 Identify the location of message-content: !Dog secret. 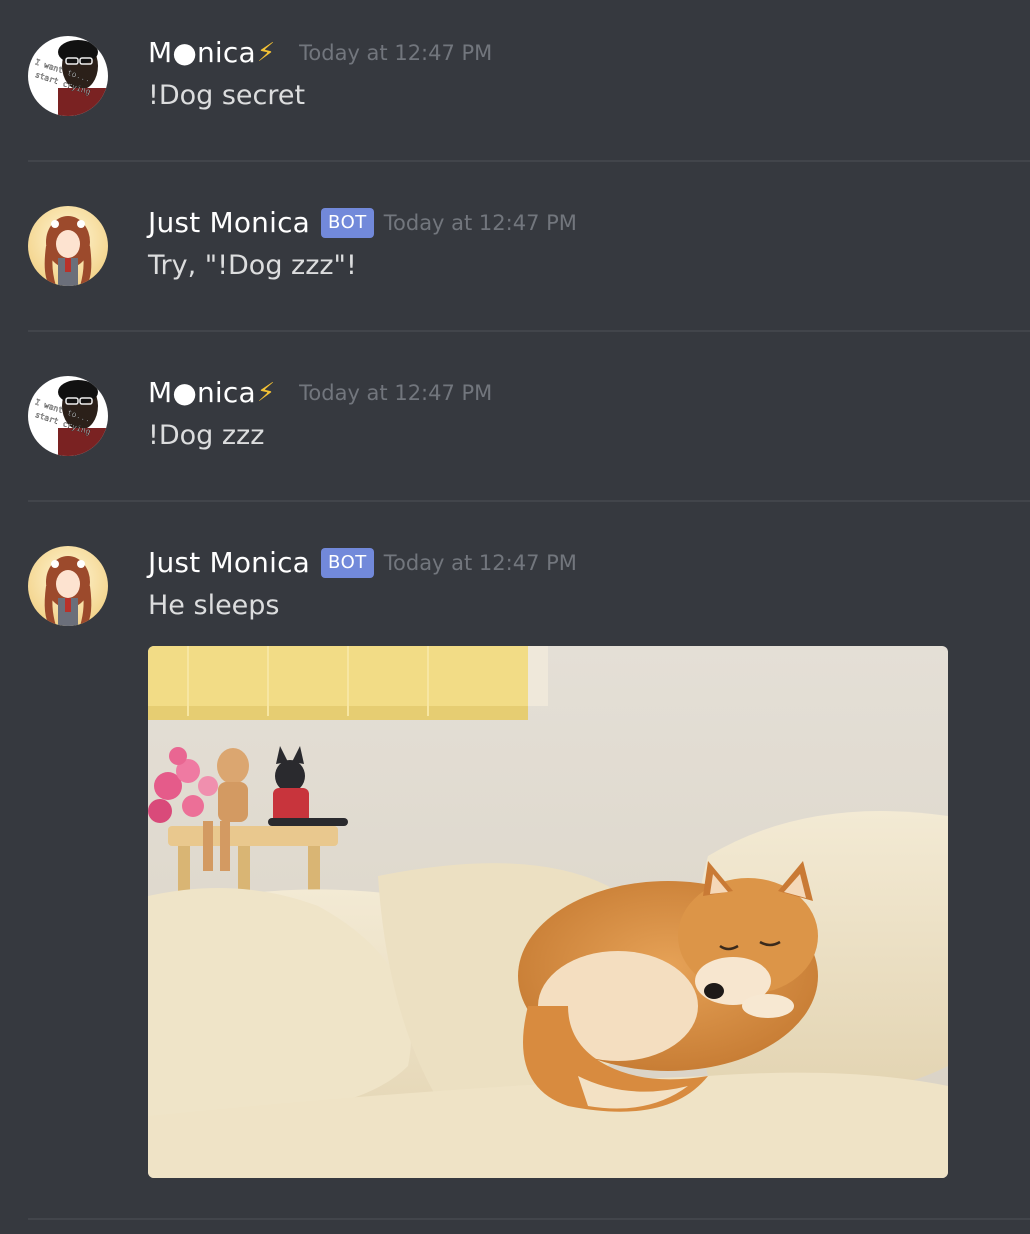
(227, 95).